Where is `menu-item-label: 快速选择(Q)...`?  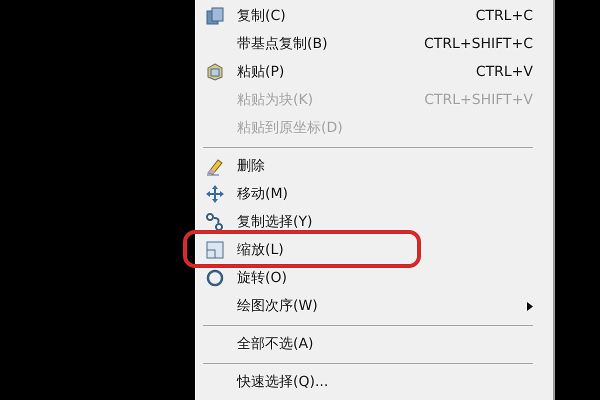
menu-item-label: 快速选择(Q)... is located at coordinates (282, 382).